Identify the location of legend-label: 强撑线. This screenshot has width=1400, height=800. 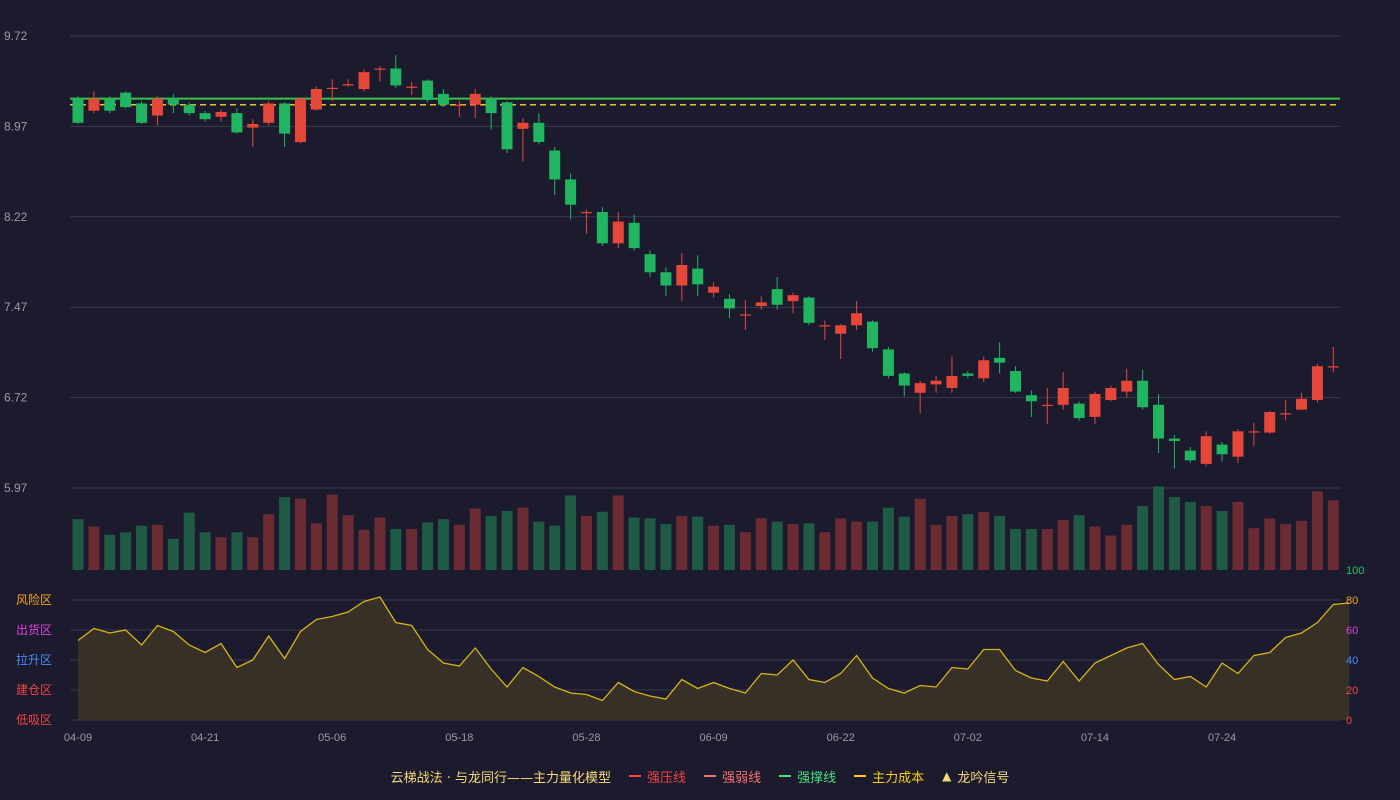
(817, 778).